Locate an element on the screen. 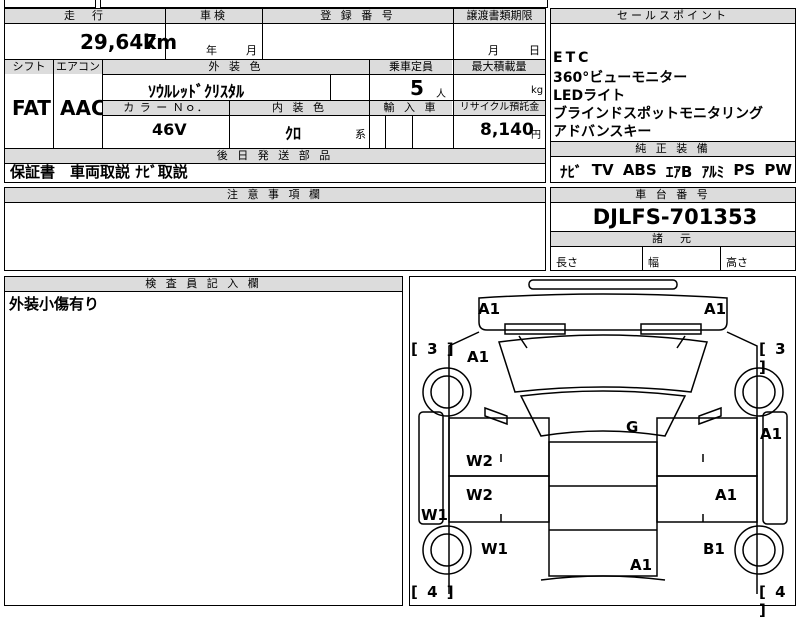 The height and width of the screenshot is (619, 800). genuine-equipment-list: ﾅﾋﾞ TV ABS ｴｱB ｱﾙﾐ PS PW is located at coordinates (676, 171).